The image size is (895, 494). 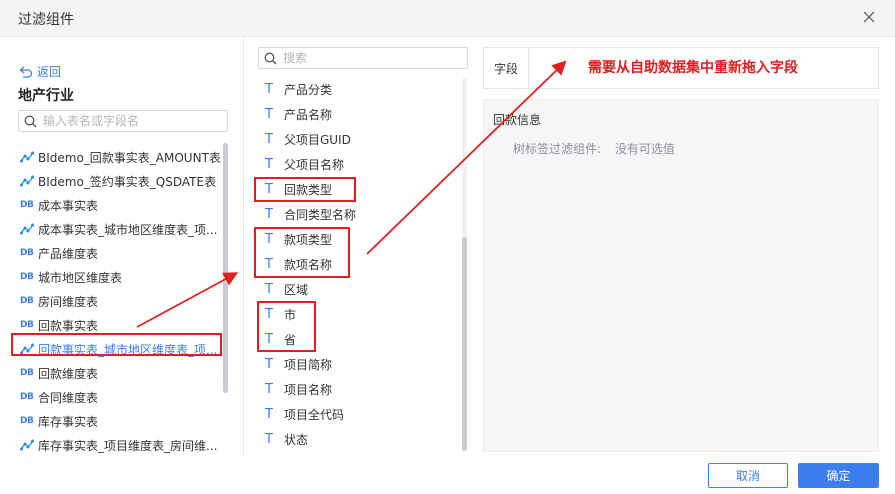 I want to click on field-list-item: T 产品名称, so click(x=360, y=114).